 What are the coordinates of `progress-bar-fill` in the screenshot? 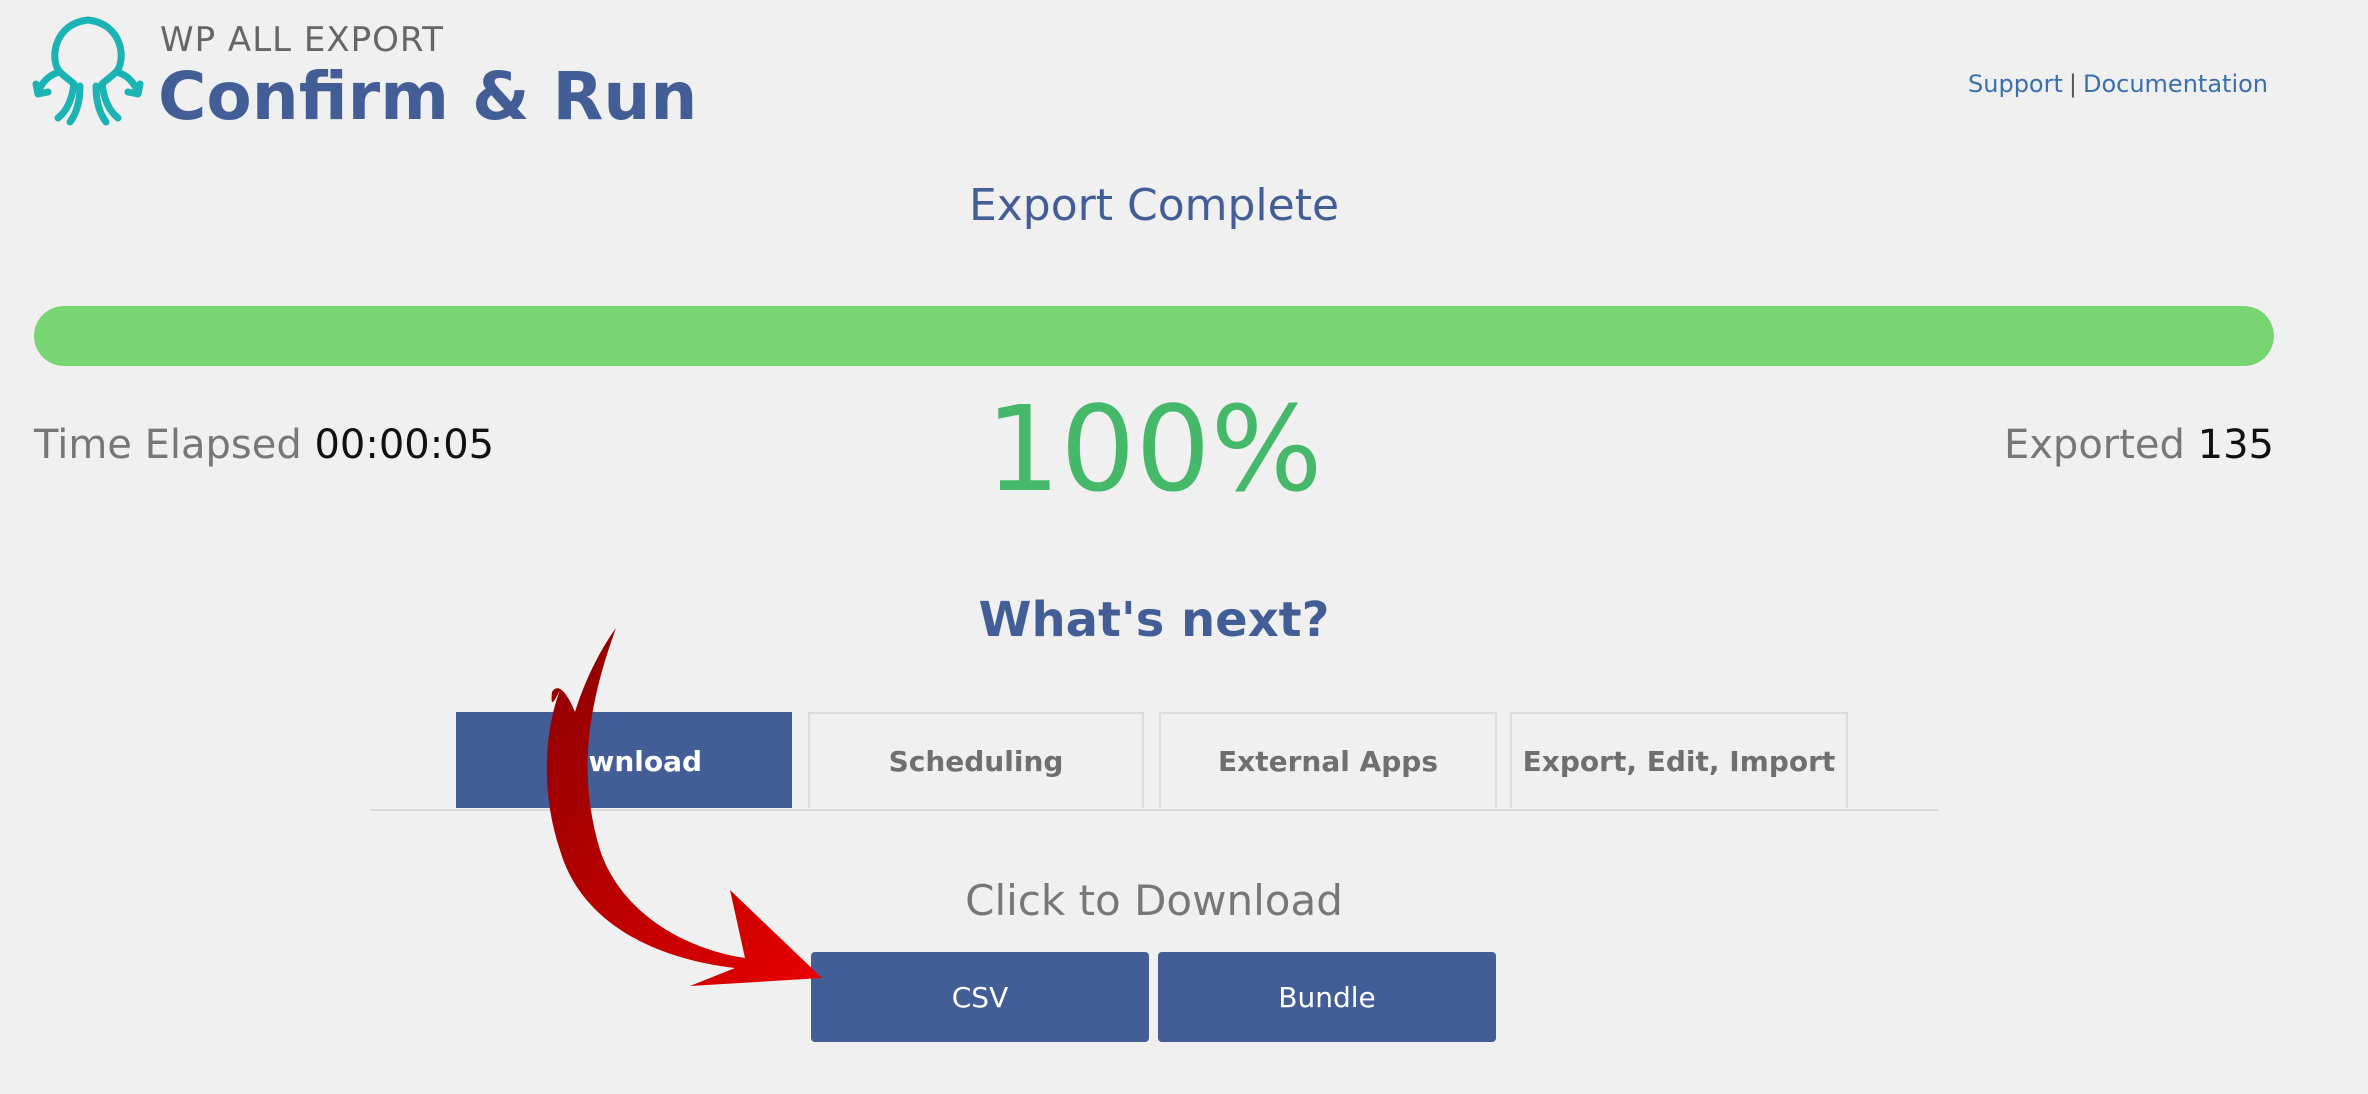 It's located at (1154, 336).